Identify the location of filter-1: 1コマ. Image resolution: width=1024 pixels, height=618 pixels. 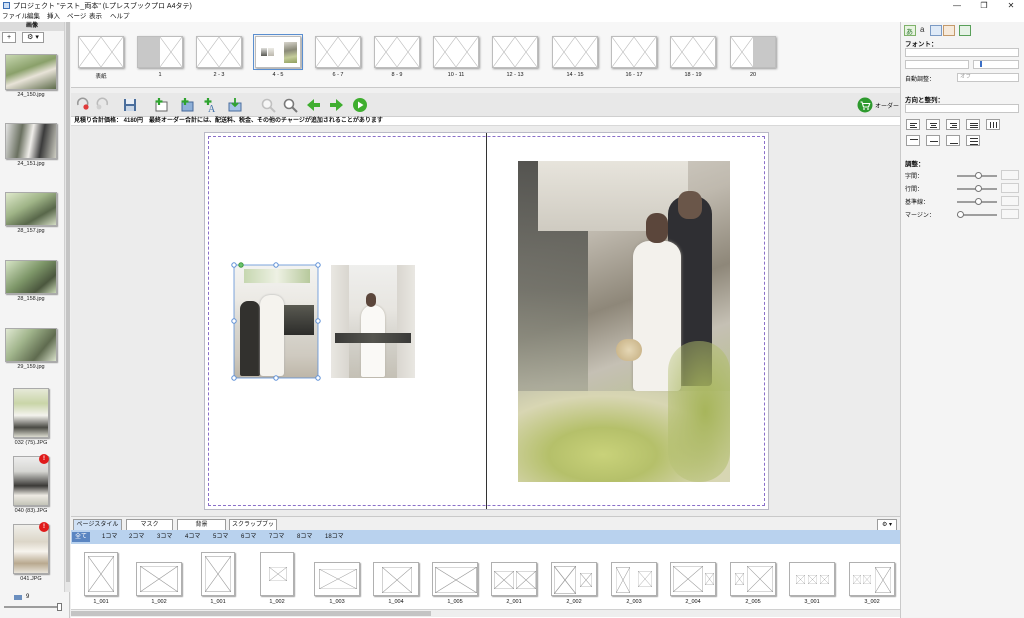
(109, 537).